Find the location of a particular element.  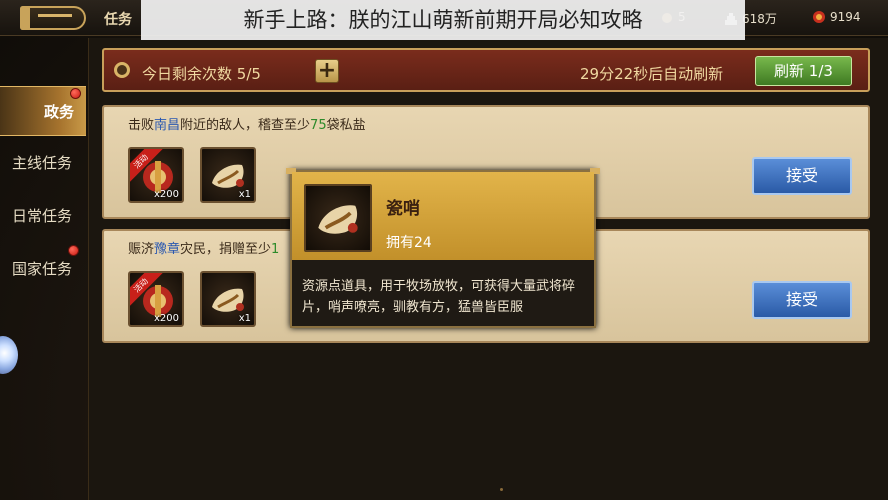

remaining-count: 今日剩余次数 5/5 is located at coordinates (201, 73).